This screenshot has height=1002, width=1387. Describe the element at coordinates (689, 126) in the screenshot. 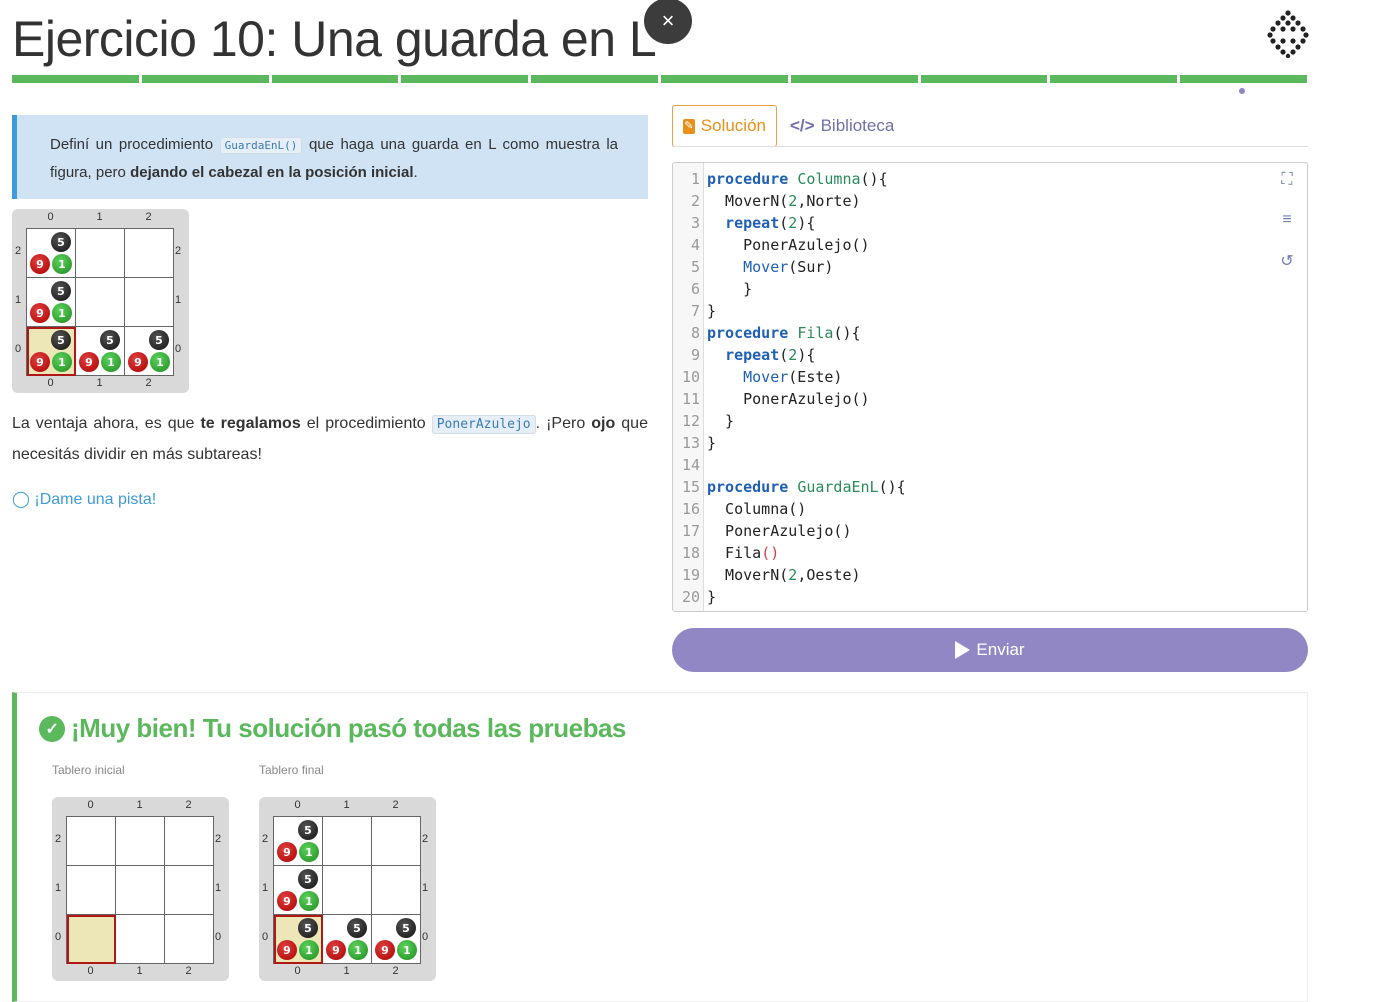

I see `edit-icon: ✎` at that location.